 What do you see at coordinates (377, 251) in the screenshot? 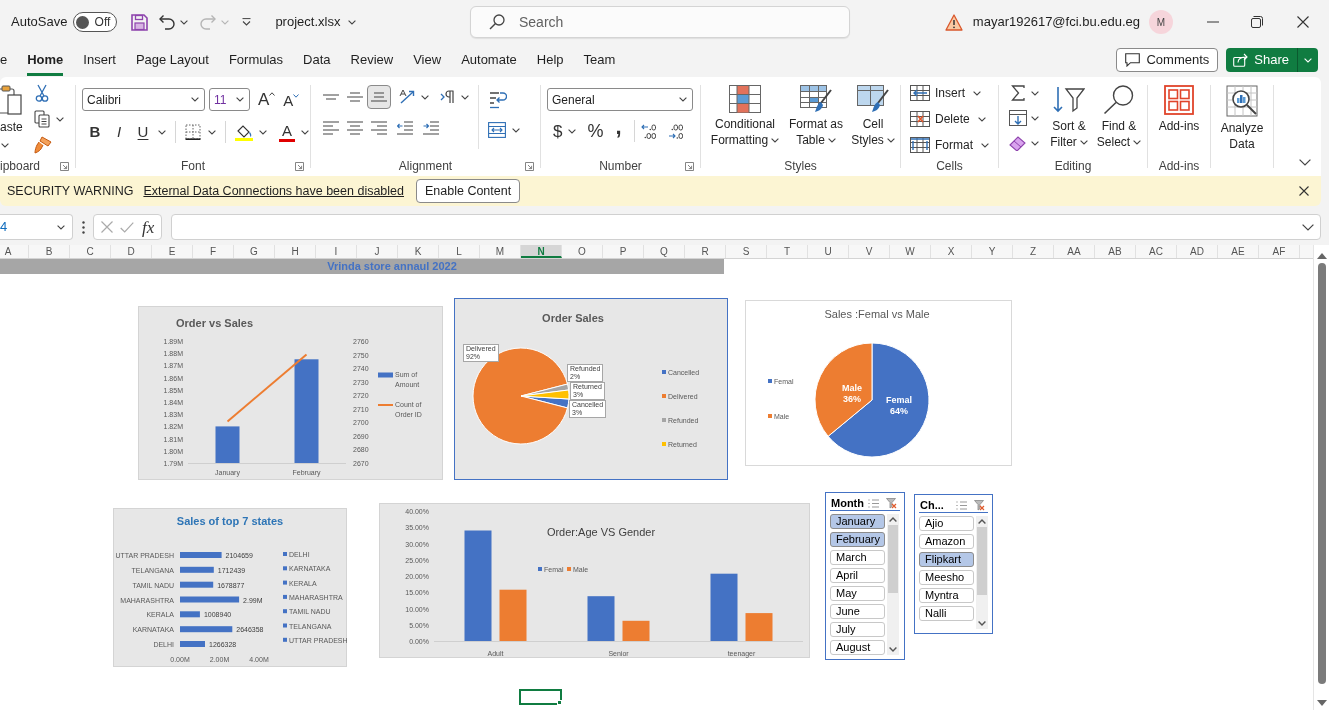
I see `column-header: J` at bounding box center [377, 251].